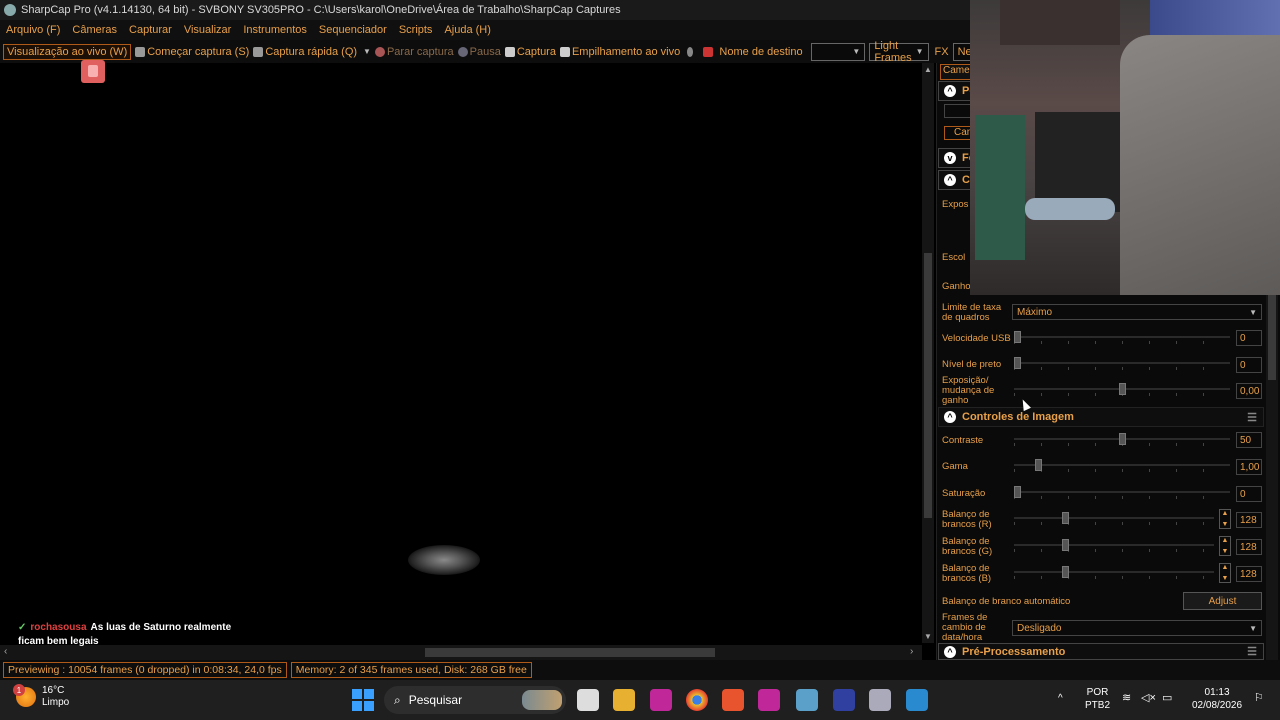 The width and height of the screenshot is (1280, 720). What do you see at coordinates (41, 696) in the screenshot?
I see `weather-widget: 1 16°C Limpo` at bounding box center [41, 696].